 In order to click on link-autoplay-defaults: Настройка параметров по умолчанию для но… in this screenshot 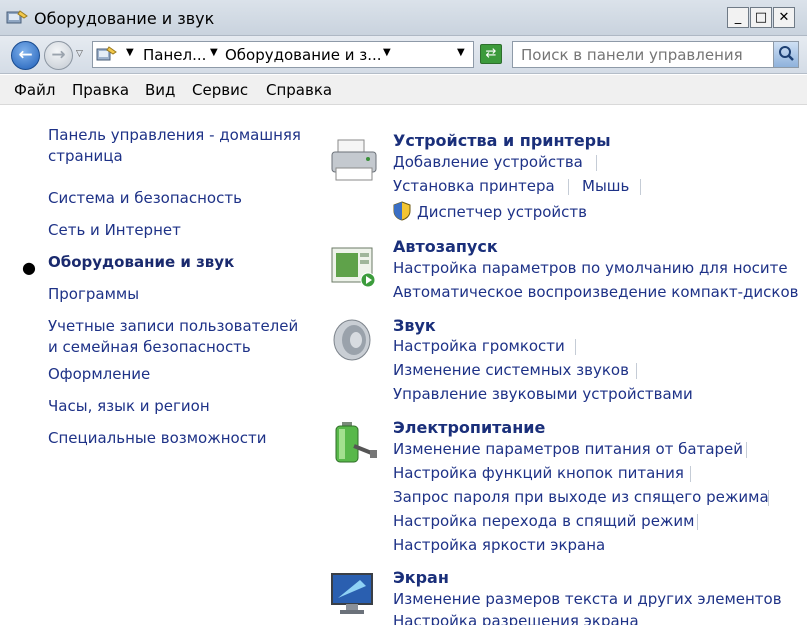, I will do `click(590, 268)`.